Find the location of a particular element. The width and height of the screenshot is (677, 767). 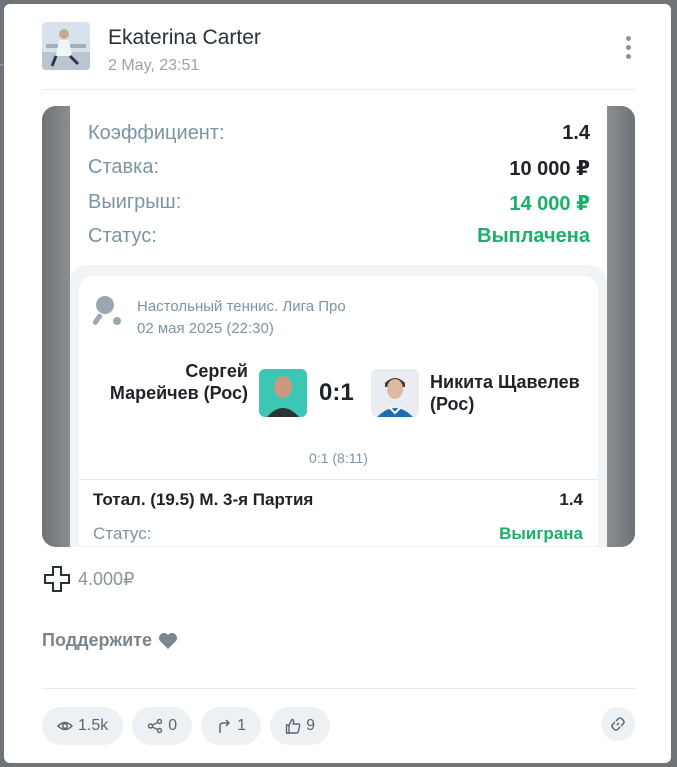

share-button: 0 is located at coordinates (162, 726).